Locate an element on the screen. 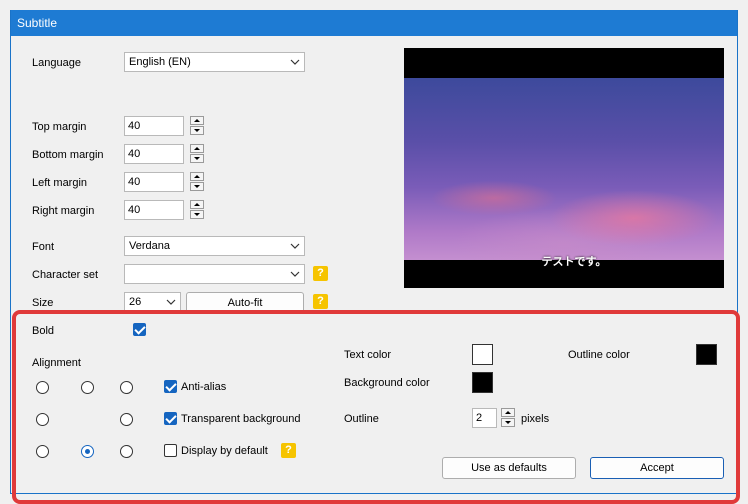  language-label: Language is located at coordinates (56, 63).